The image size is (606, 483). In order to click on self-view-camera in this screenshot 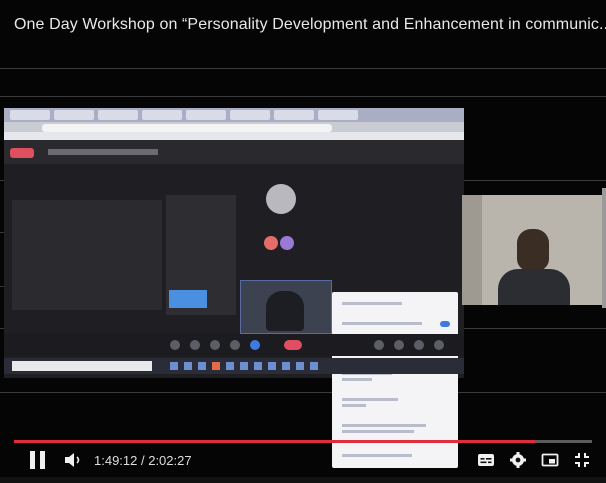, I will do `click(286, 307)`.